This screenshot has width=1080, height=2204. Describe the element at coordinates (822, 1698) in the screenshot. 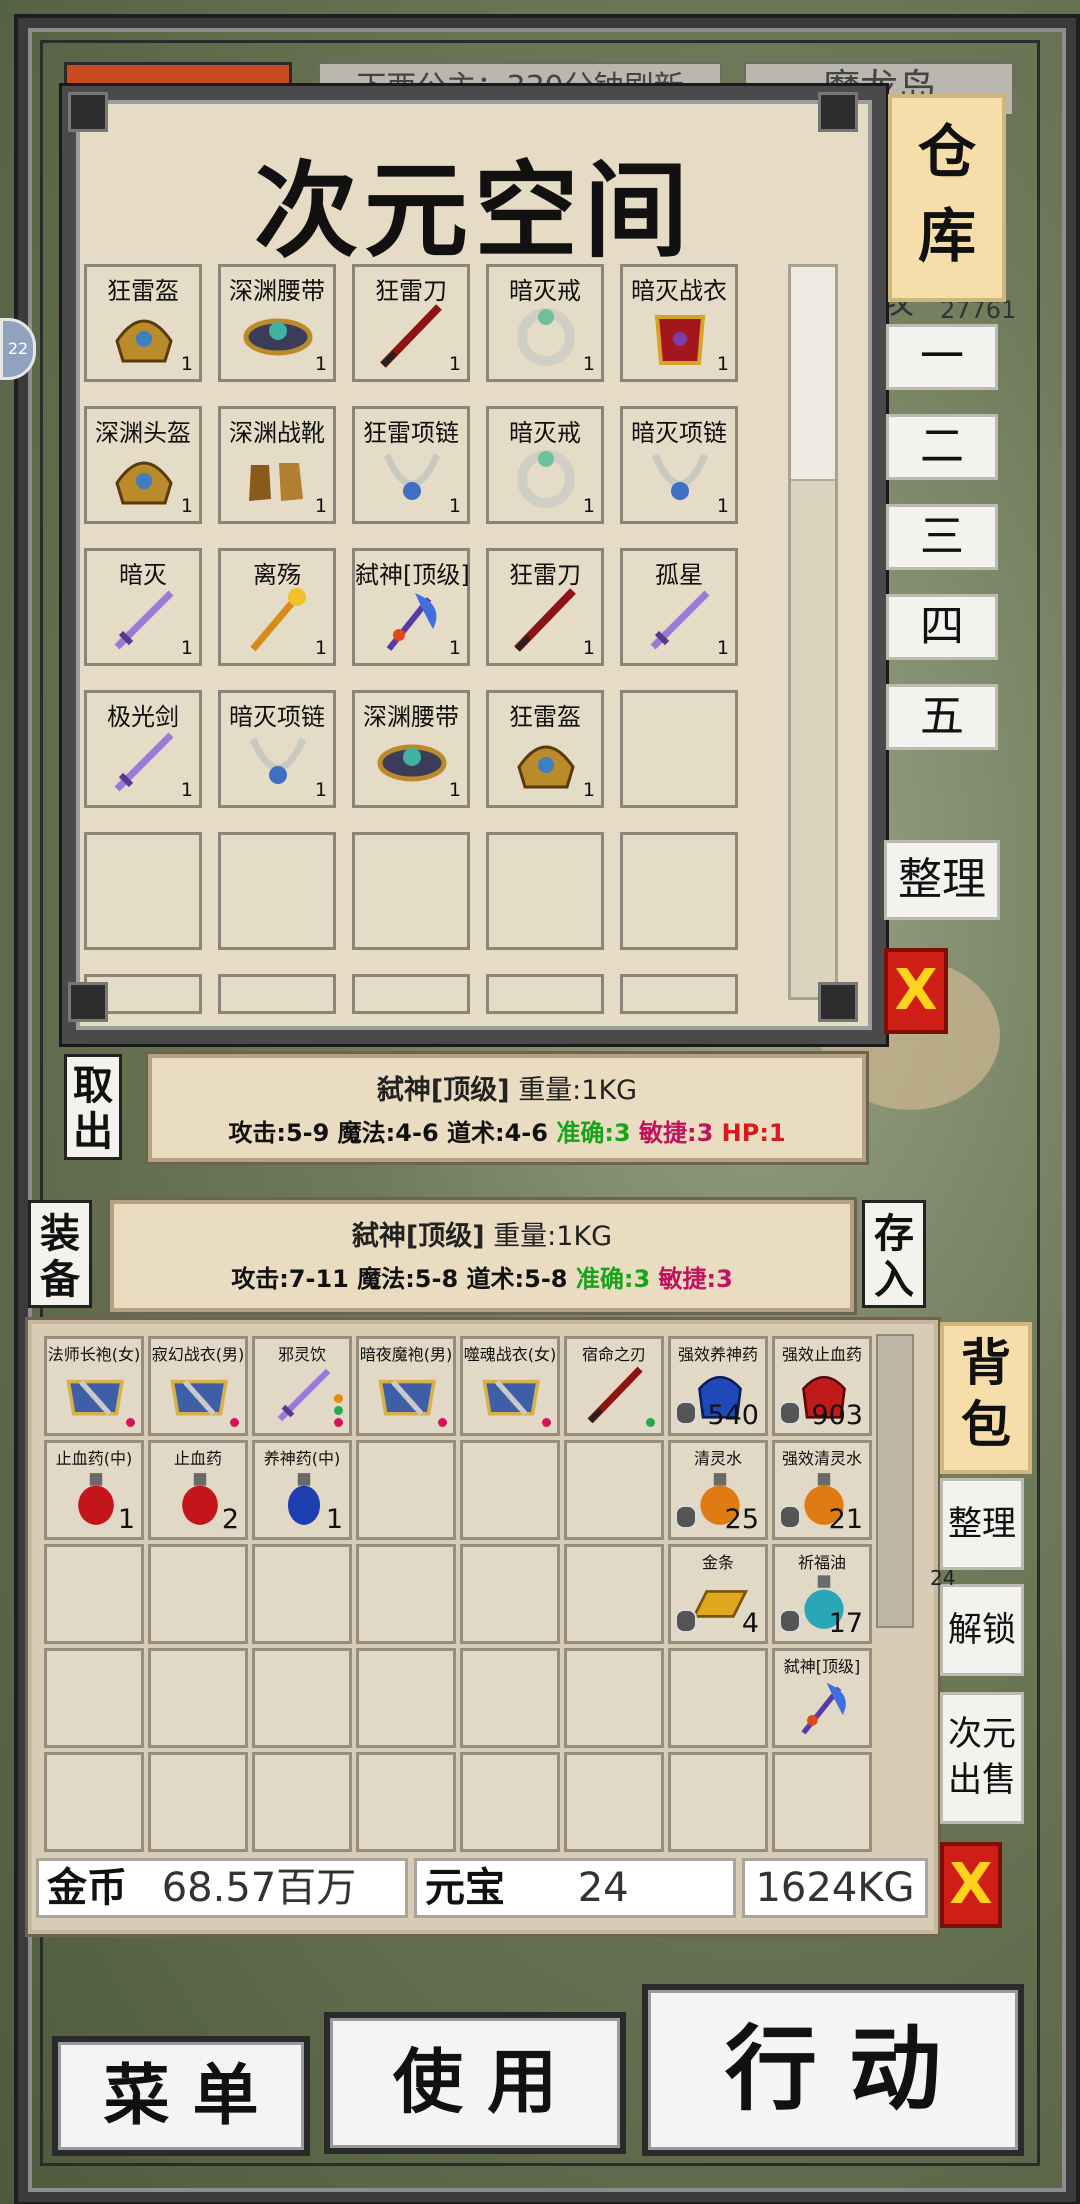

I see `backpack-slot: 弑神[顶级]` at that location.